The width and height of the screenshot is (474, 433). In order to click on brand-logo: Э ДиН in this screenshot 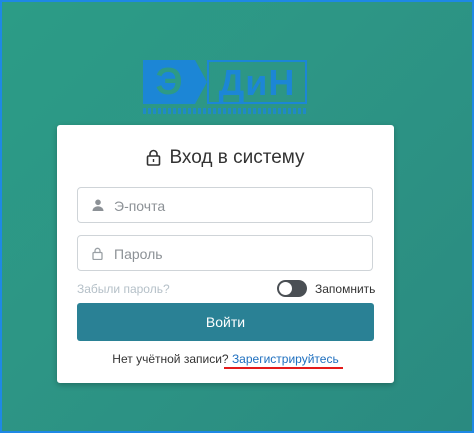, I will do `click(225, 90)`.